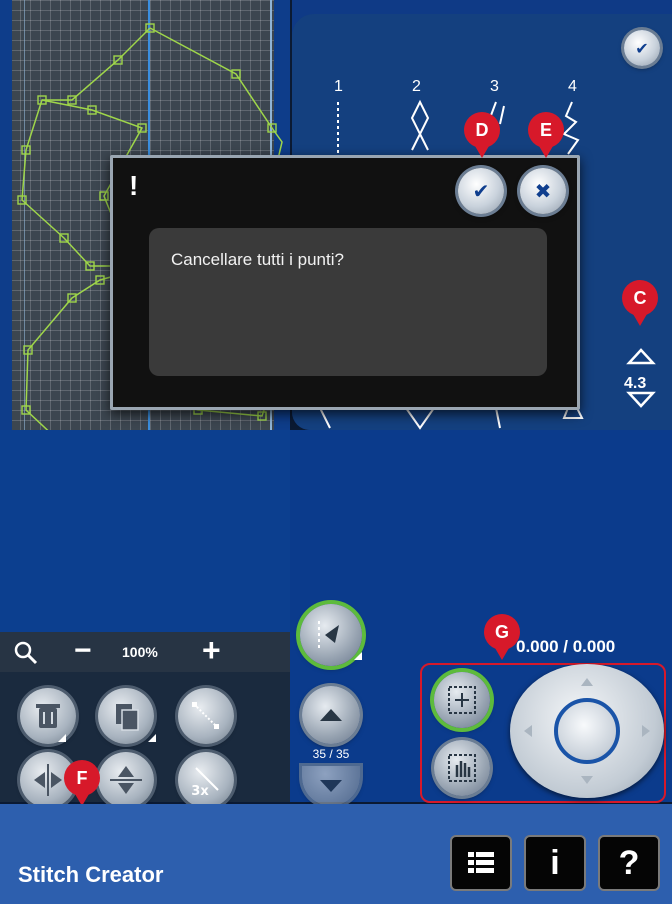  What do you see at coordinates (62, 738) in the screenshot?
I see `delete-submenu-indicator` at bounding box center [62, 738].